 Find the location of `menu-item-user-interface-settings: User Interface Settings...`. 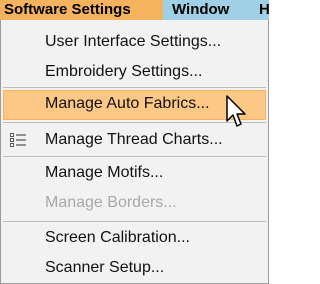

menu-item-user-interface-settings: User Interface Settings... is located at coordinates (134, 43).